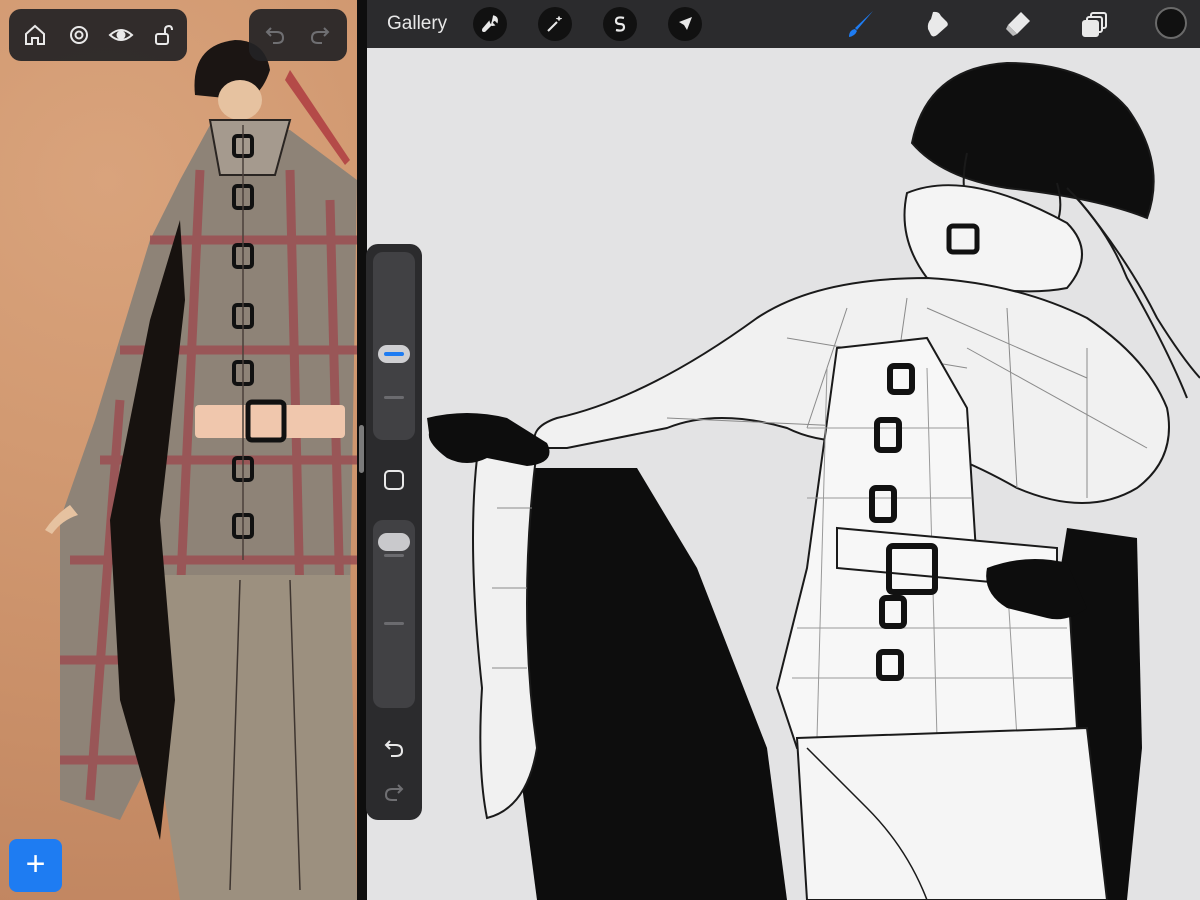  Describe the element at coordinates (1095, 24) in the screenshot. I see `layers-icon` at that location.